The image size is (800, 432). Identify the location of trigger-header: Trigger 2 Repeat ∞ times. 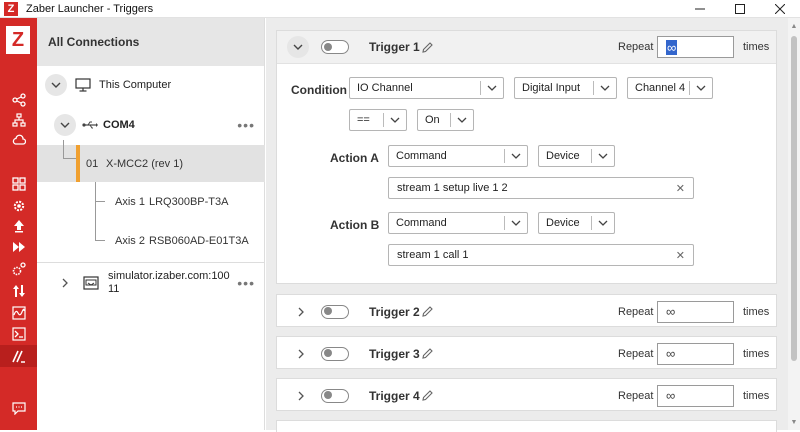
(526, 311).